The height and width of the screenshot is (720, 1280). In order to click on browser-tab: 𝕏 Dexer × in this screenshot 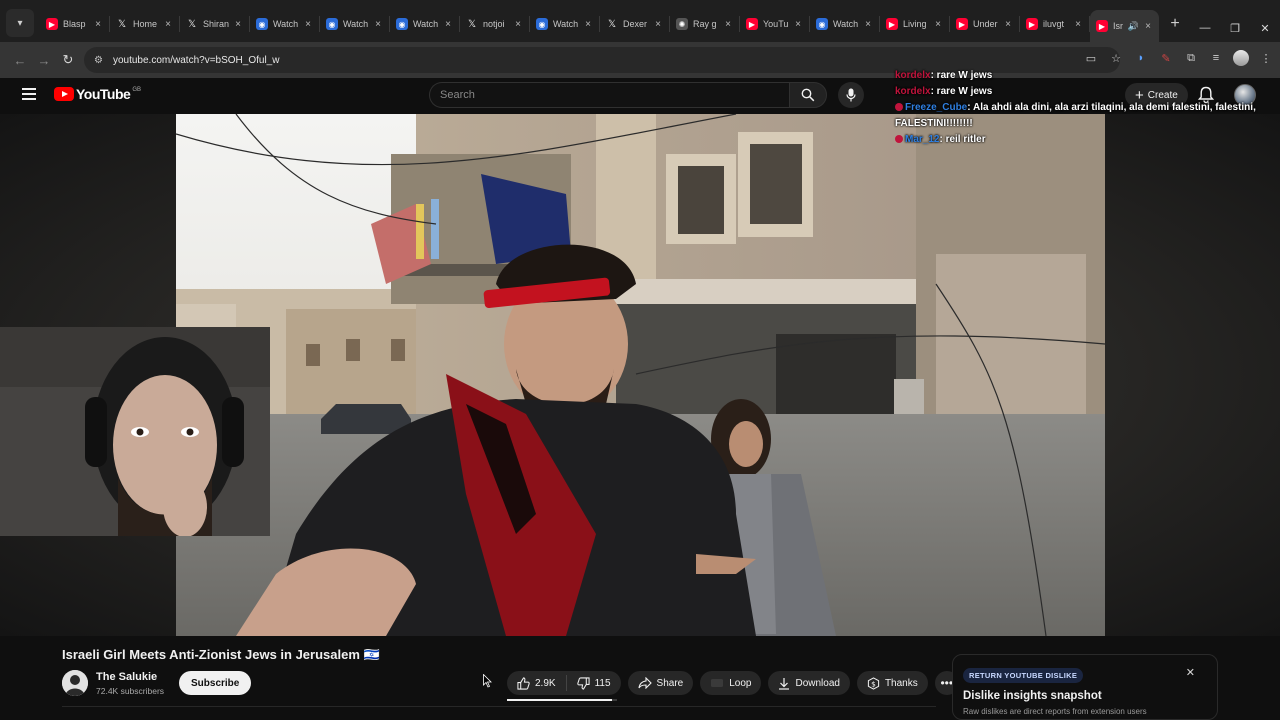, I will do `click(634, 24)`.